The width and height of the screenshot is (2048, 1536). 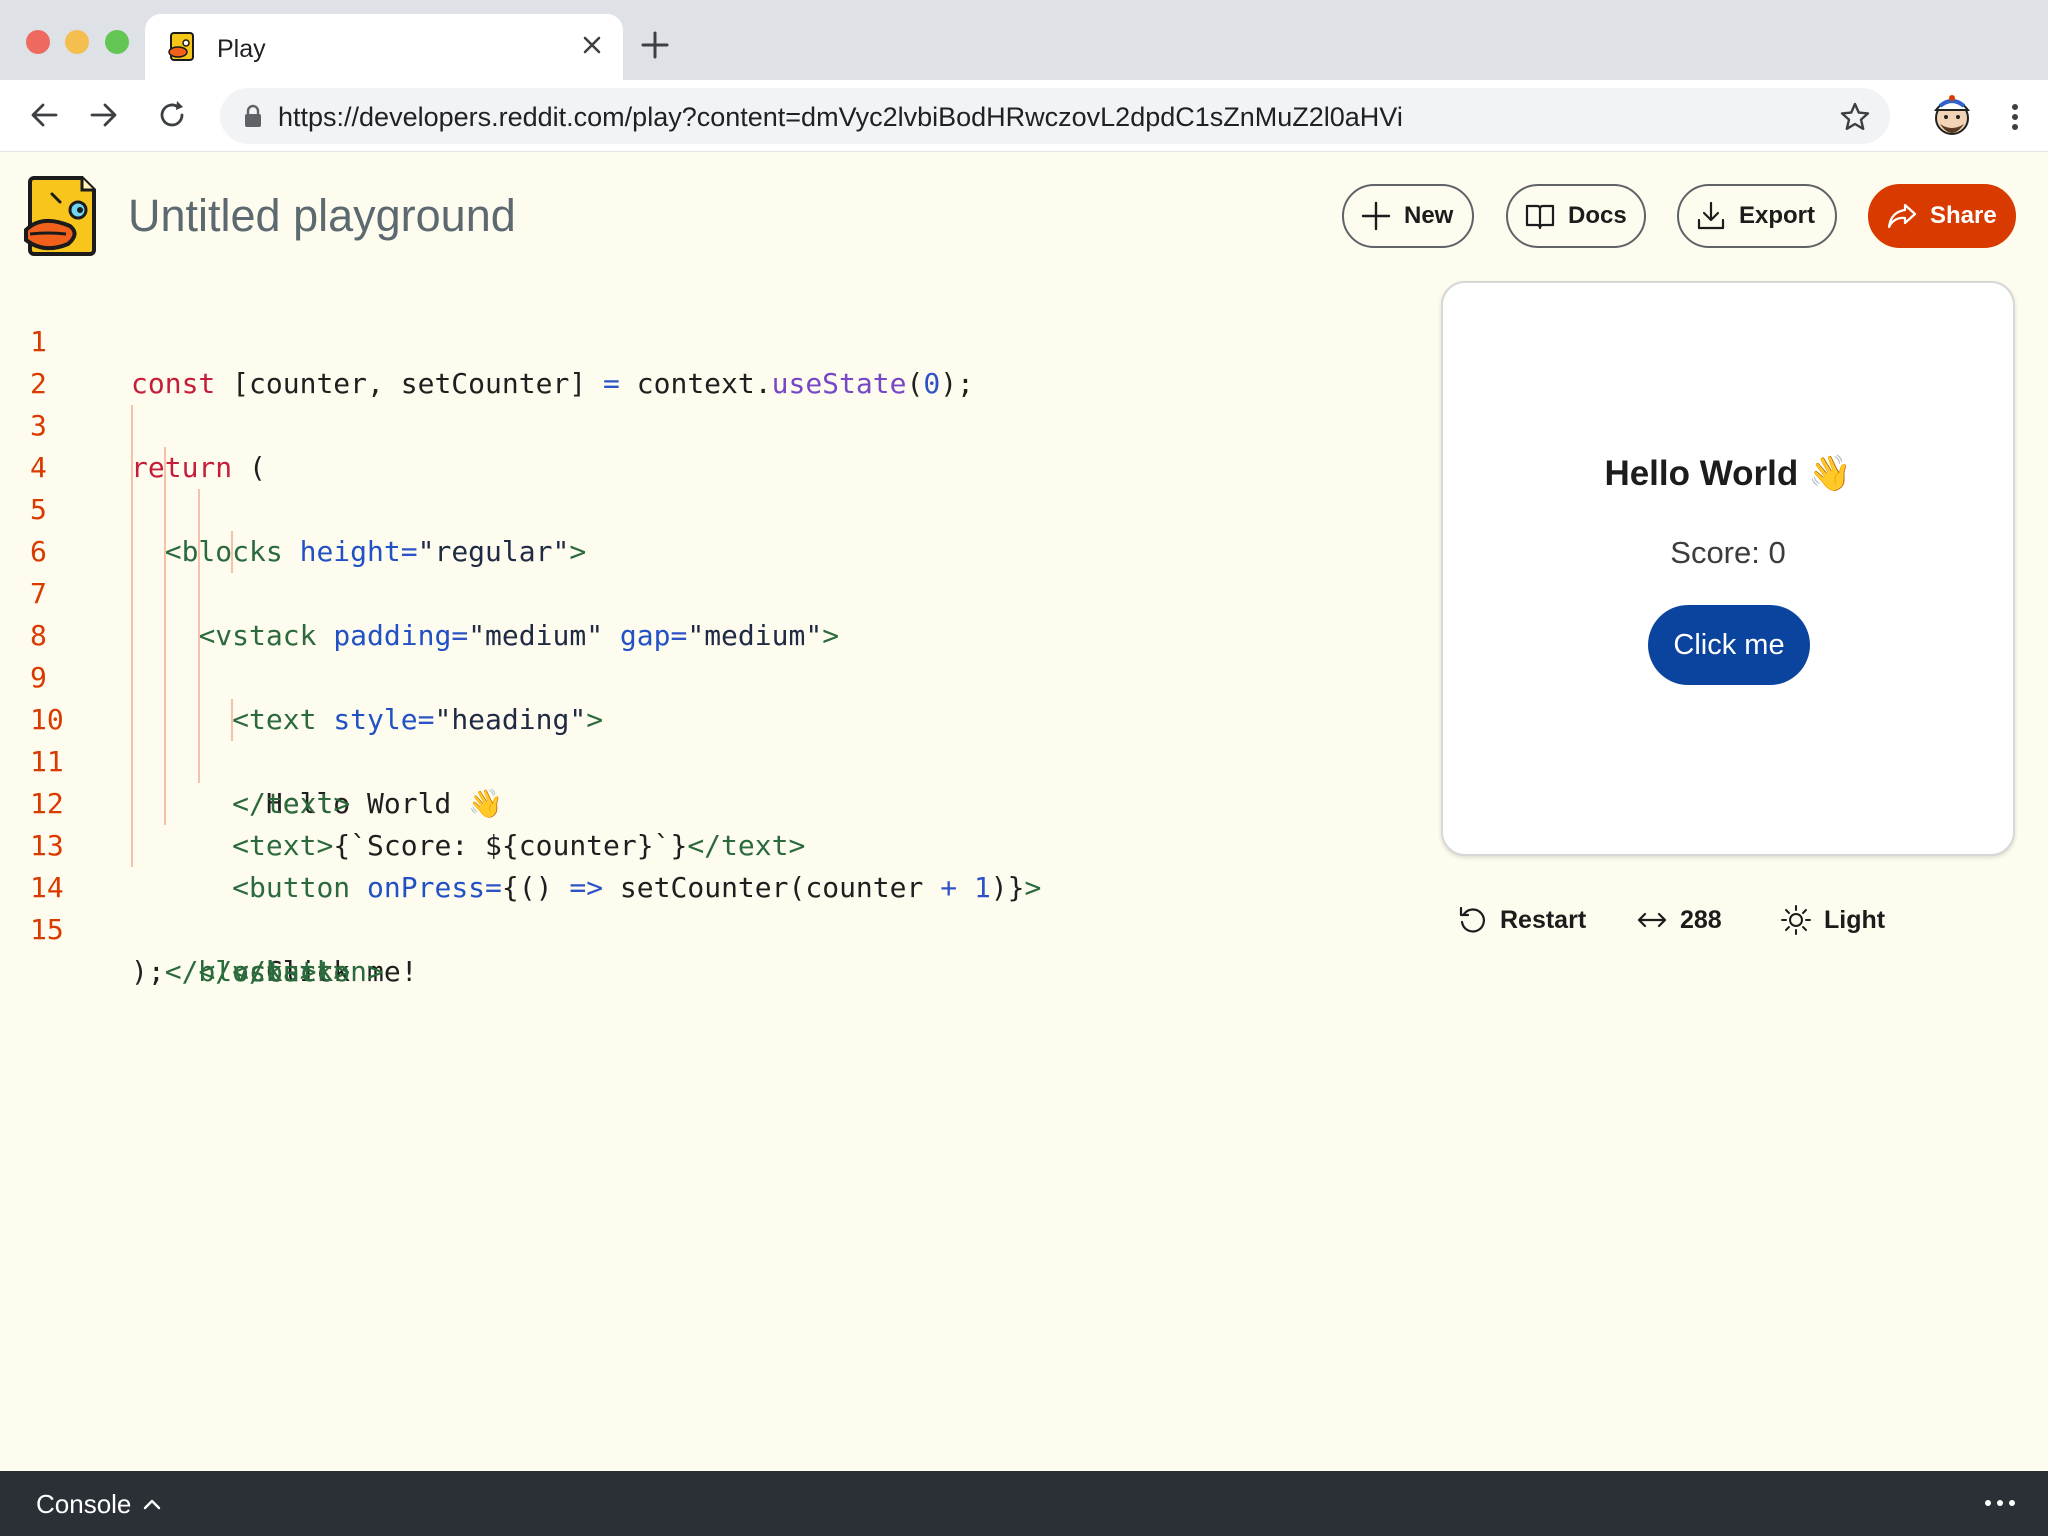 What do you see at coordinates (1728, 473) in the screenshot?
I see `preview-heading: Hello World 👋` at bounding box center [1728, 473].